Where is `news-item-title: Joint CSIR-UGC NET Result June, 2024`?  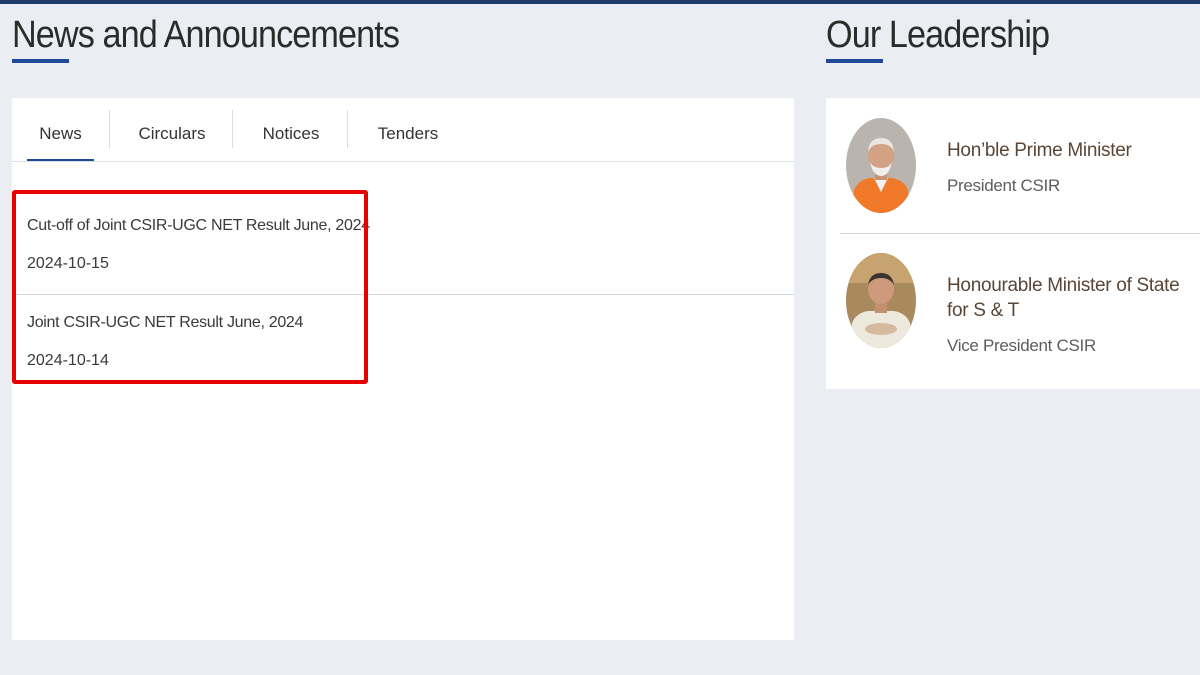
news-item-title: Joint CSIR-UGC NET Result June, 2024 is located at coordinates (165, 323).